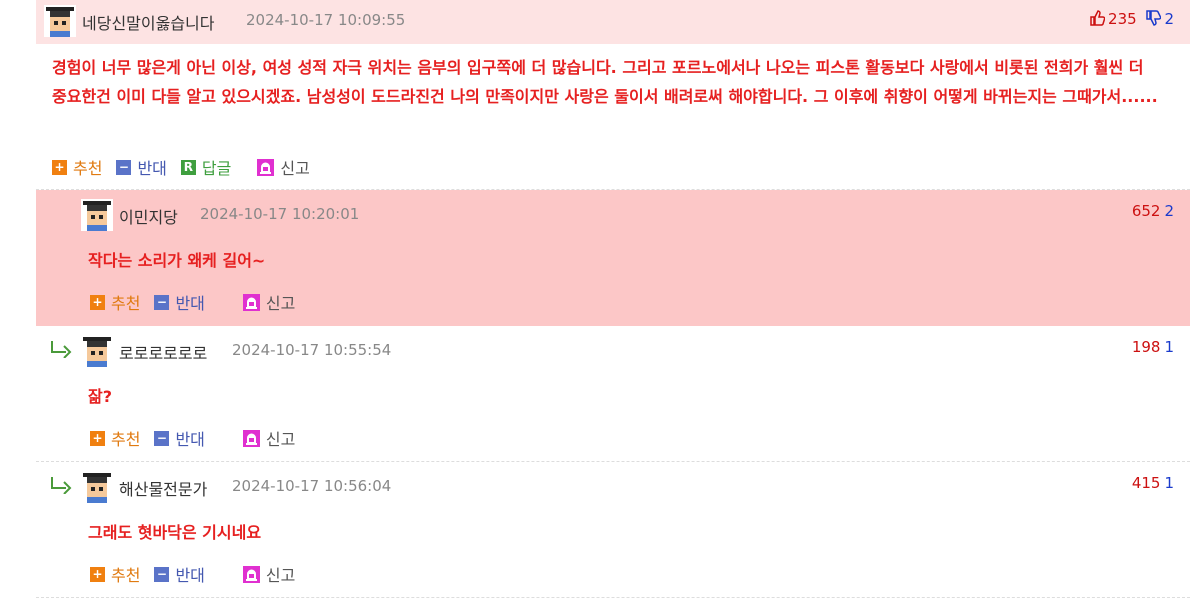  What do you see at coordinates (163, 352) in the screenshot?
I see `comment-author: 로로로로로로` at bounding box center [163, 352].